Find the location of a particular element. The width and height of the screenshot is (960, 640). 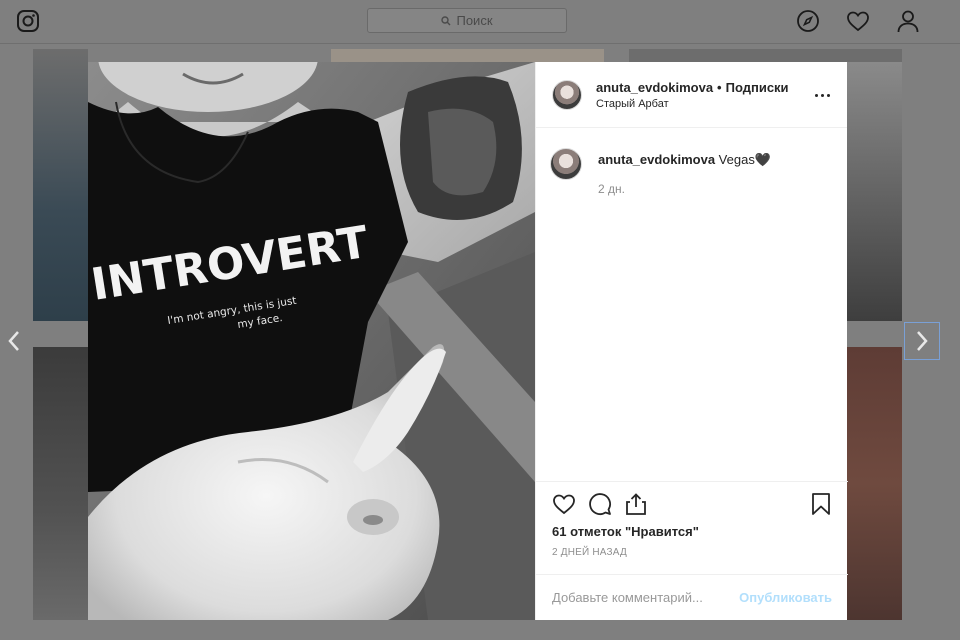

following-button: Подписки is located at coordinates (757, 87).